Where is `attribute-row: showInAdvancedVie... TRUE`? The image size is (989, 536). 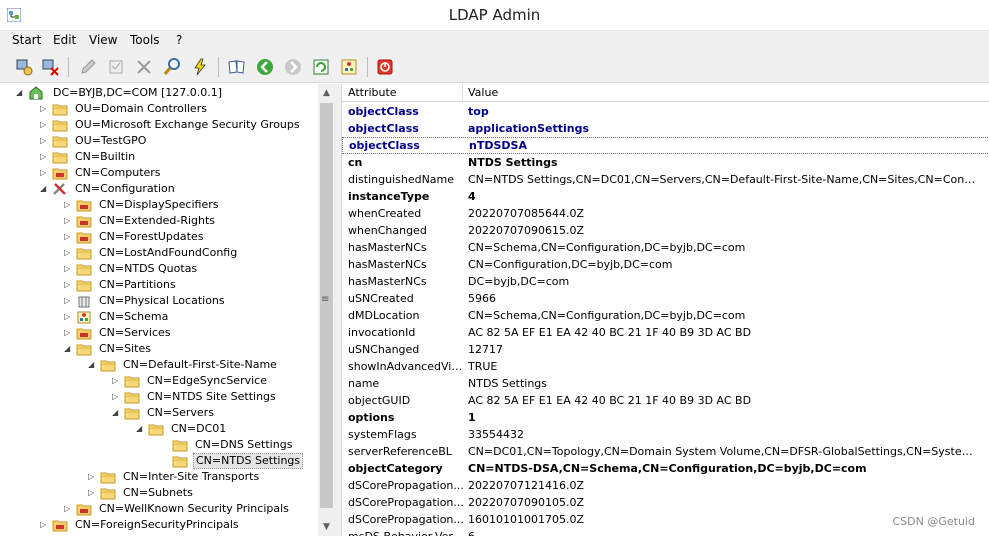
attribute-row: showInAdvancedVie... TRUE is located at coordinates (665, 366).